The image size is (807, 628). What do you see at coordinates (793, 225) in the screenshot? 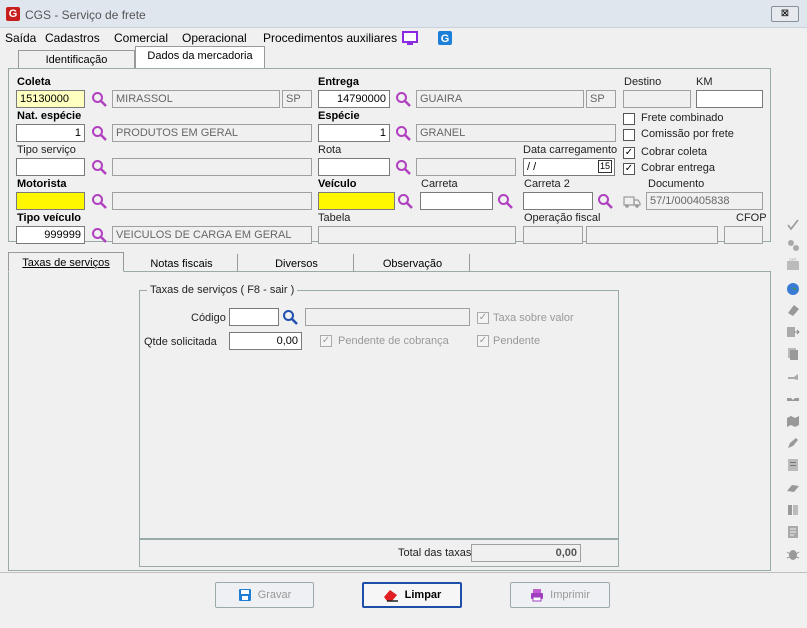
I see `check-icon` at bounding box center [793, 225].